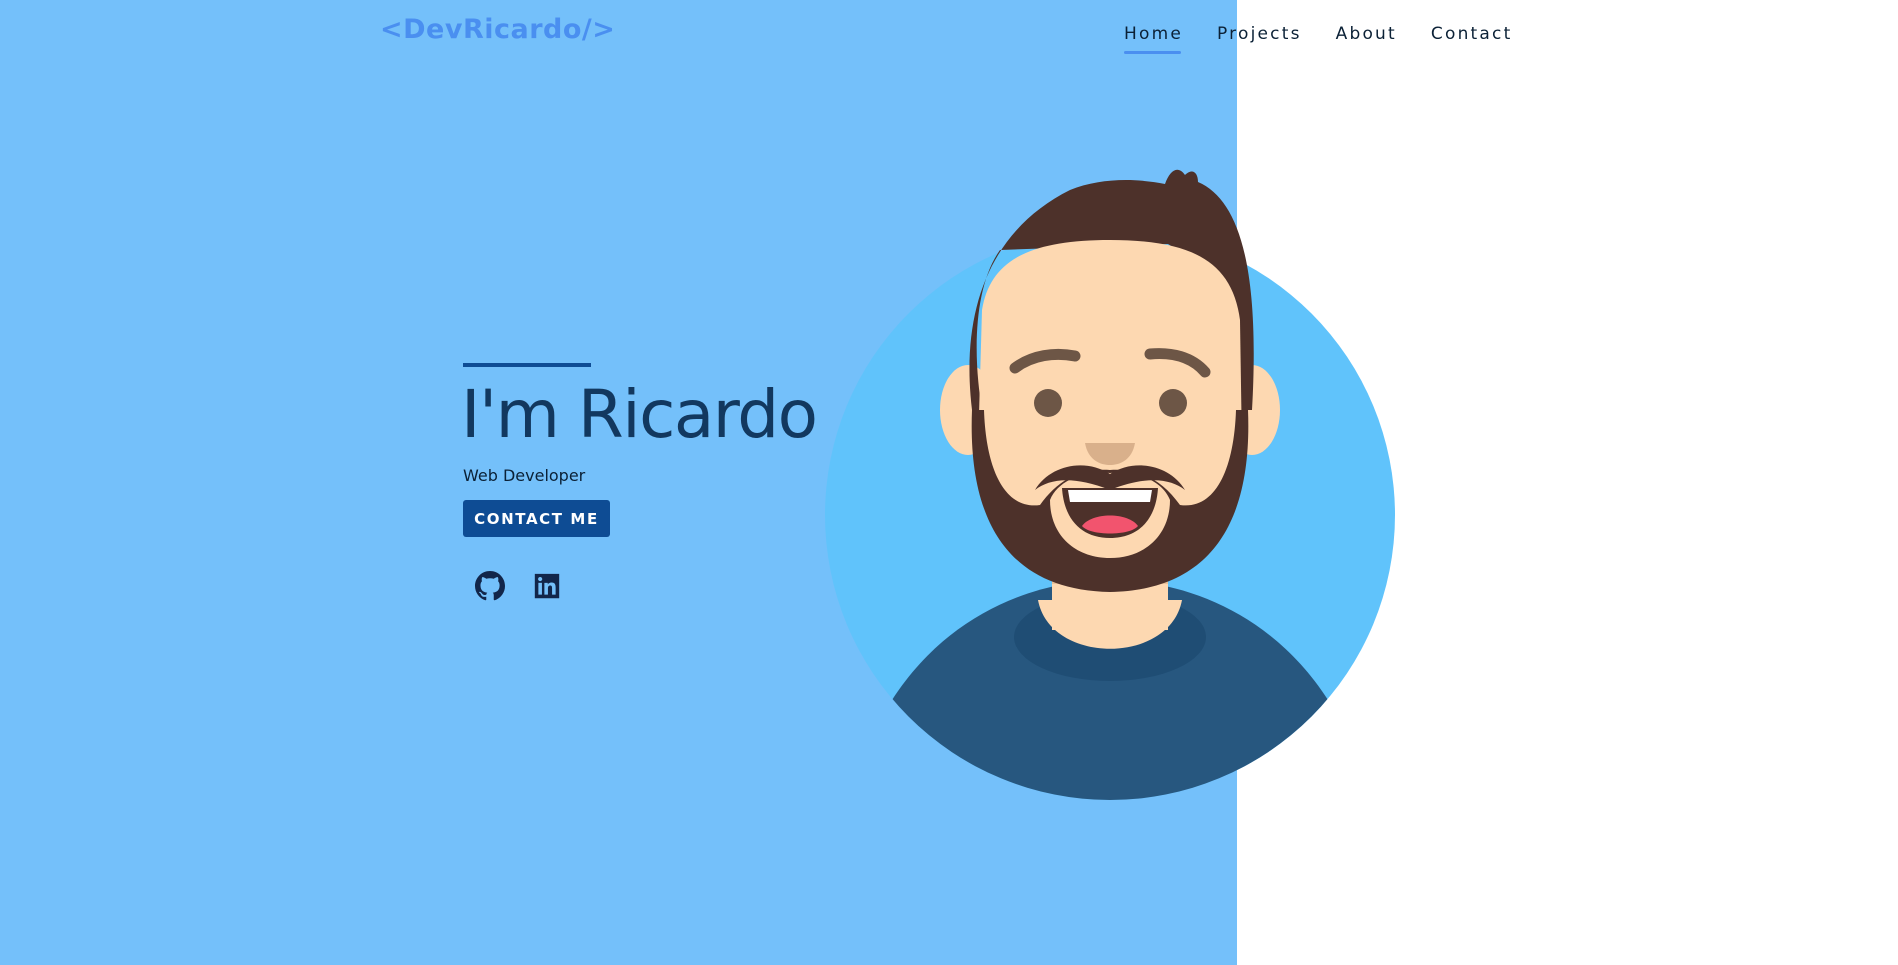 The image size is (1898, 965). What do you see at coordinates (536, 518) in the screenshot?
I see `contact-me-button: CONTACT ME` at bounding box center [536, 518].